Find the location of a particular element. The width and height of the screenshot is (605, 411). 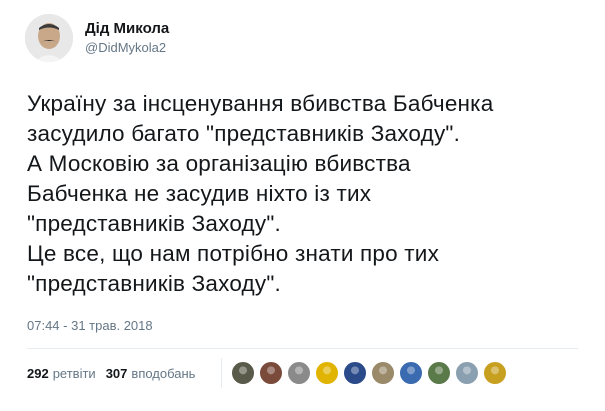

author-names: Дід Микола @DidMykola2 is located at coordinates (127, 38).